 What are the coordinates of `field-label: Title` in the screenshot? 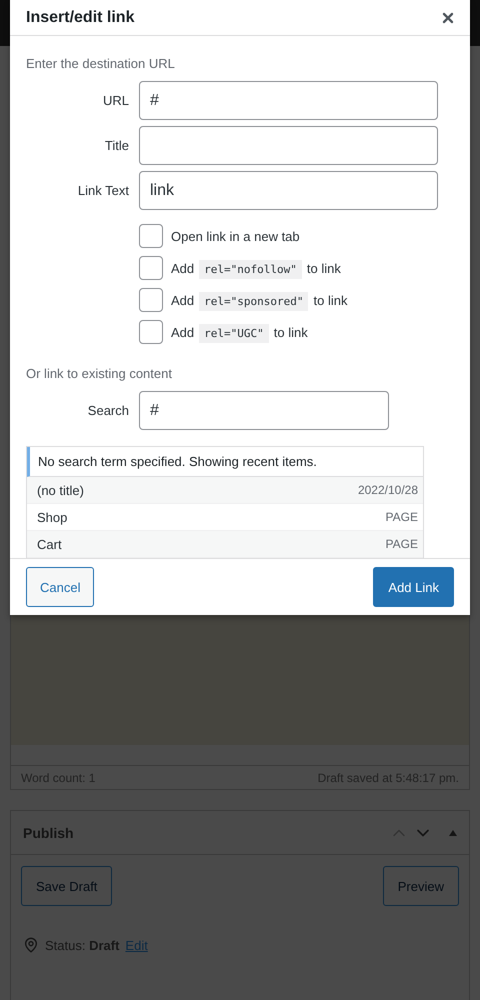 It's located at (117, 145).